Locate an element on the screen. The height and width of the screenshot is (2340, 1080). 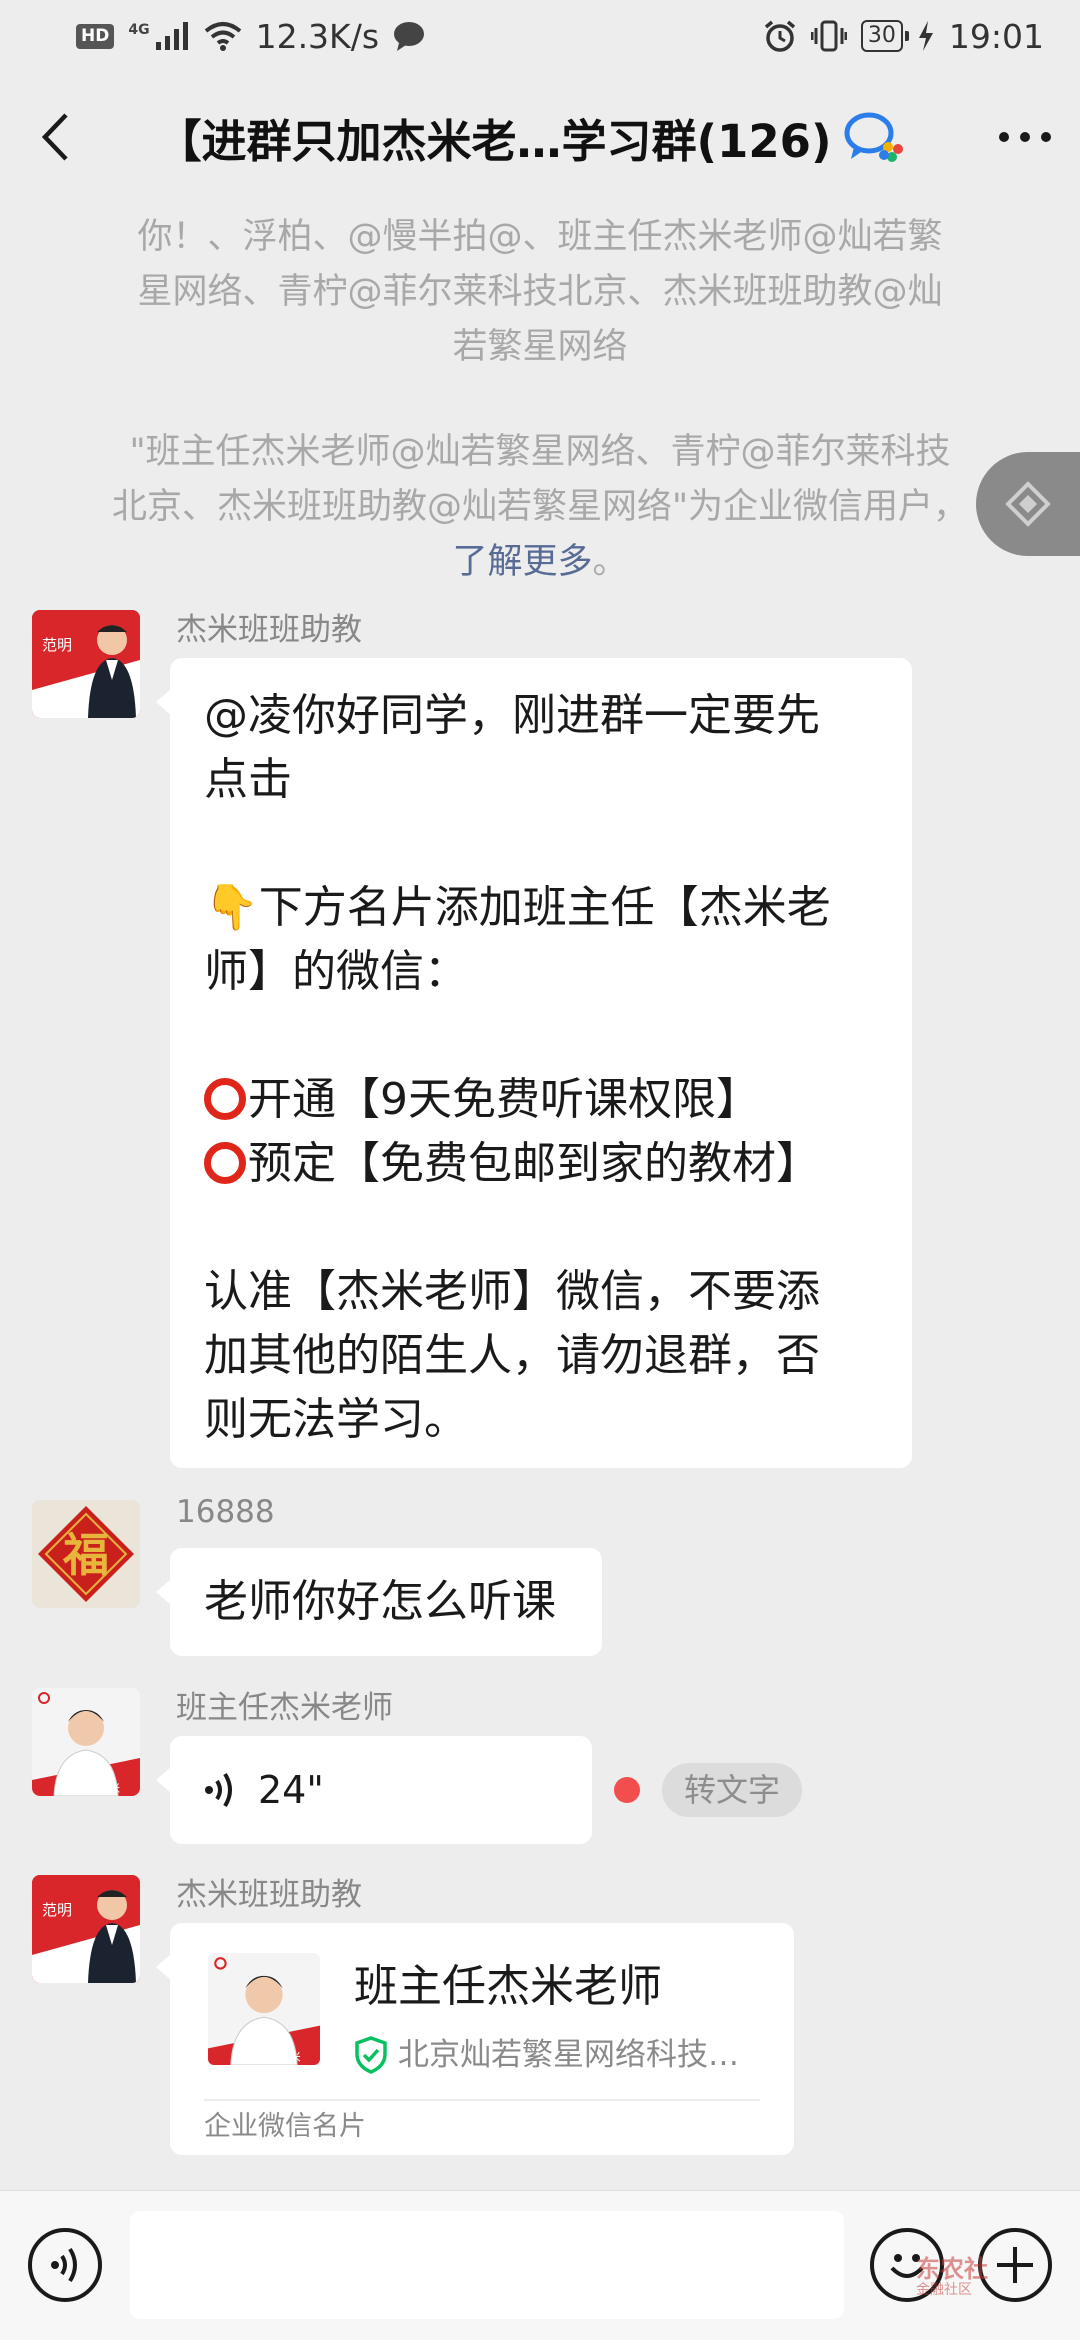
floating-assistant-button is located at coordinates (1028, 504).